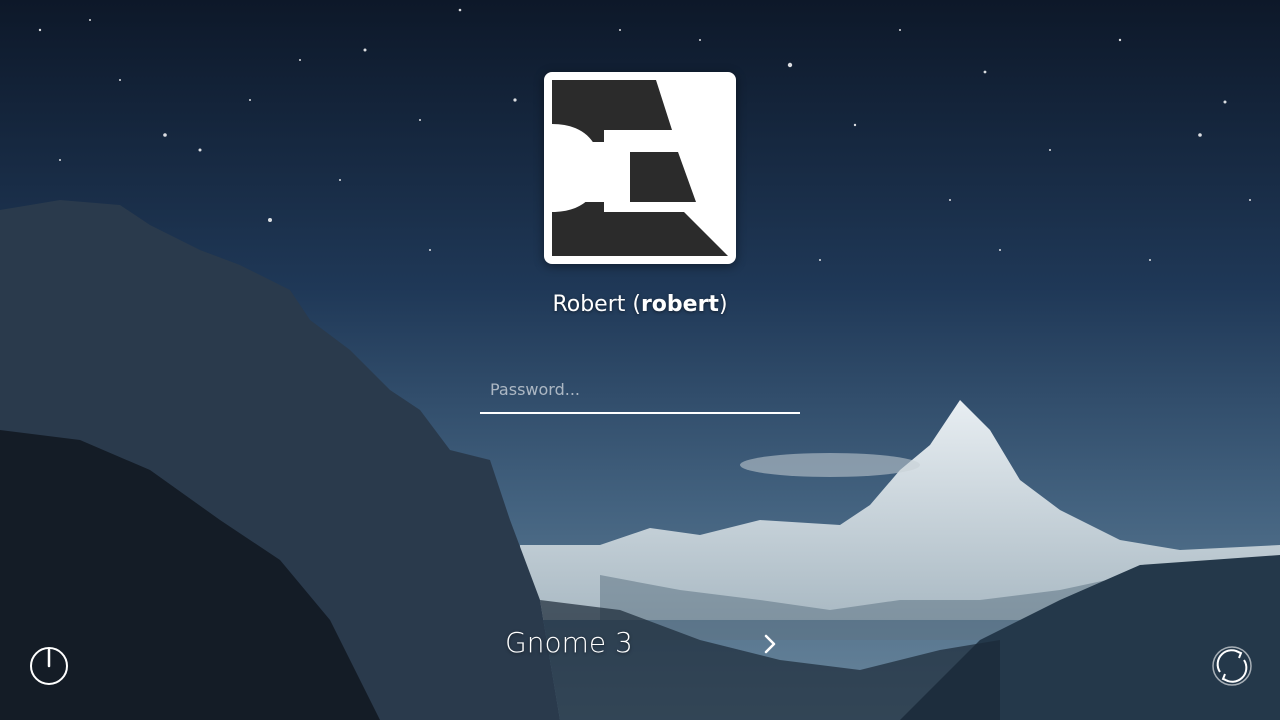 The image size is (1280, 720). I want to click on user-login-name: robert, so click(679, 304).